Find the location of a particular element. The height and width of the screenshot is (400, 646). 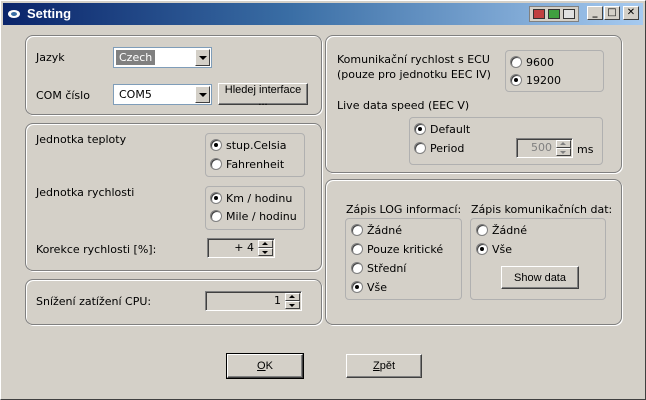

com-select: COM5 is located at coordinates (162, 94).